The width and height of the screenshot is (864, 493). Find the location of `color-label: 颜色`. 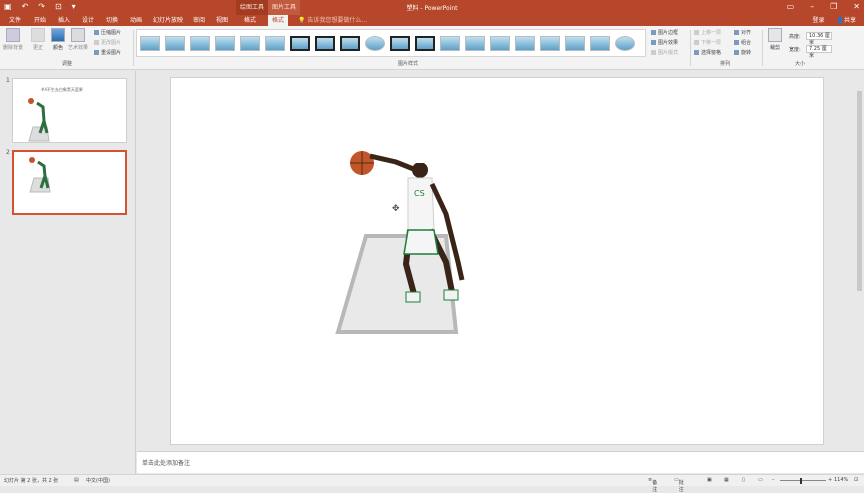

color-label: 颜色 is located at coordinates (57, 48).